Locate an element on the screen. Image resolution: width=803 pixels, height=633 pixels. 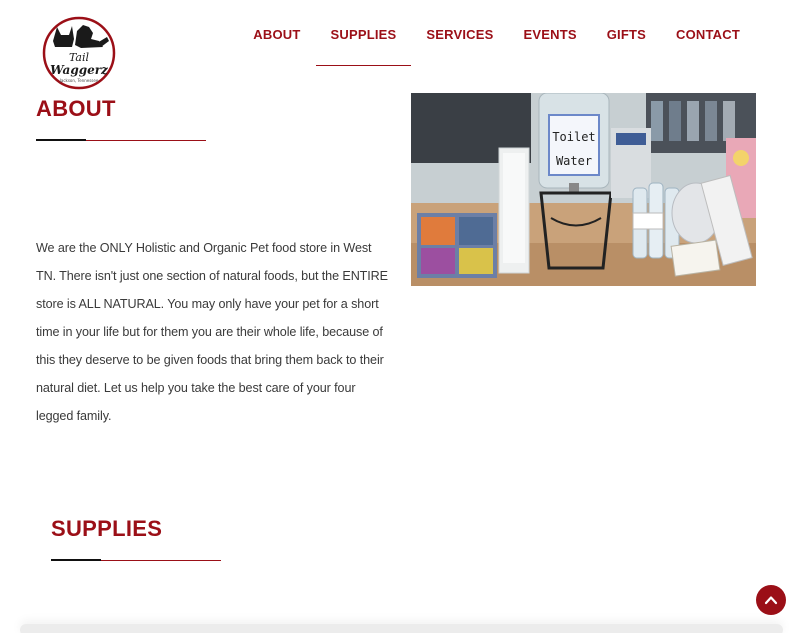
nav-item-supplies: SUPPLIES is located at coordinates (363, 33).